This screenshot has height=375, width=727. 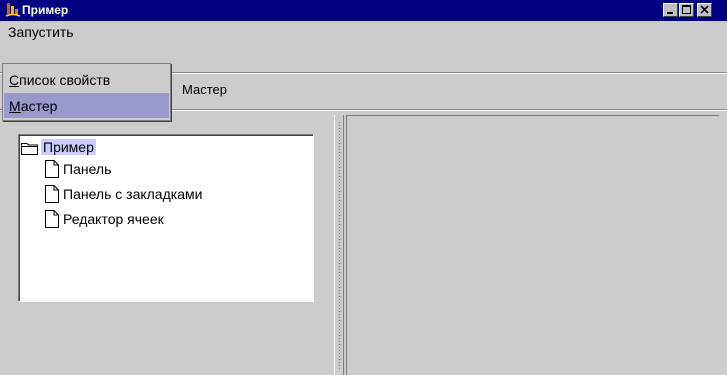 What do you see at coordinates (41, 32) in the screenshot?
I see `menu-run: Запустить` at bounding box center [41, 32].